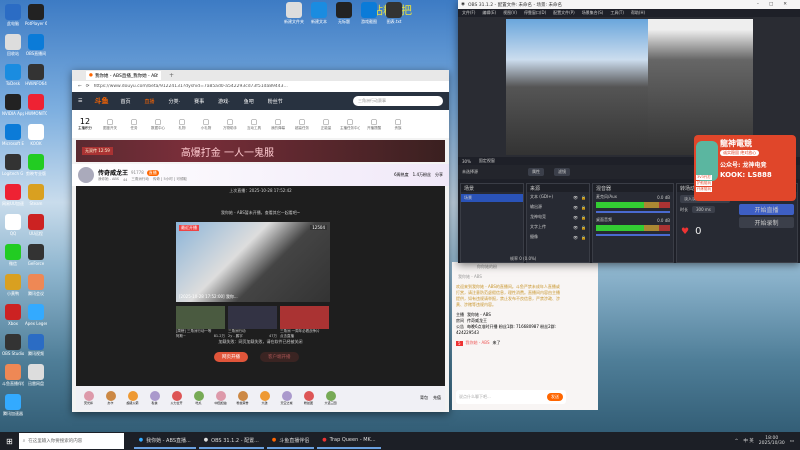 This screenshot has height=450, width=800. I want to click on desktop-icon: 新建文本, so click(319, 13).